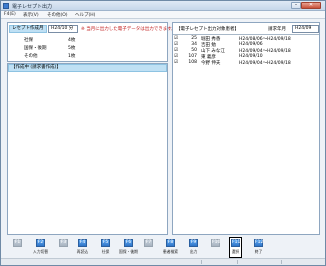 The height and width of the screenshot is (266, 326). I want to click on f7-key-cap: F7, so click(148, 243).